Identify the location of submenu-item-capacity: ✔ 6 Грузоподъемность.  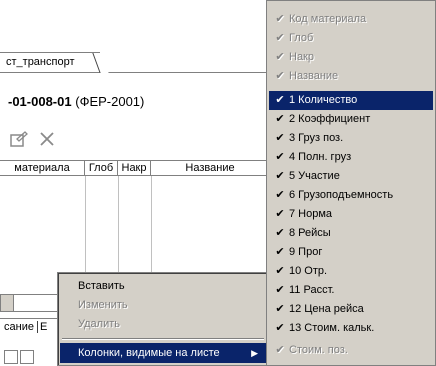
(351, 195).